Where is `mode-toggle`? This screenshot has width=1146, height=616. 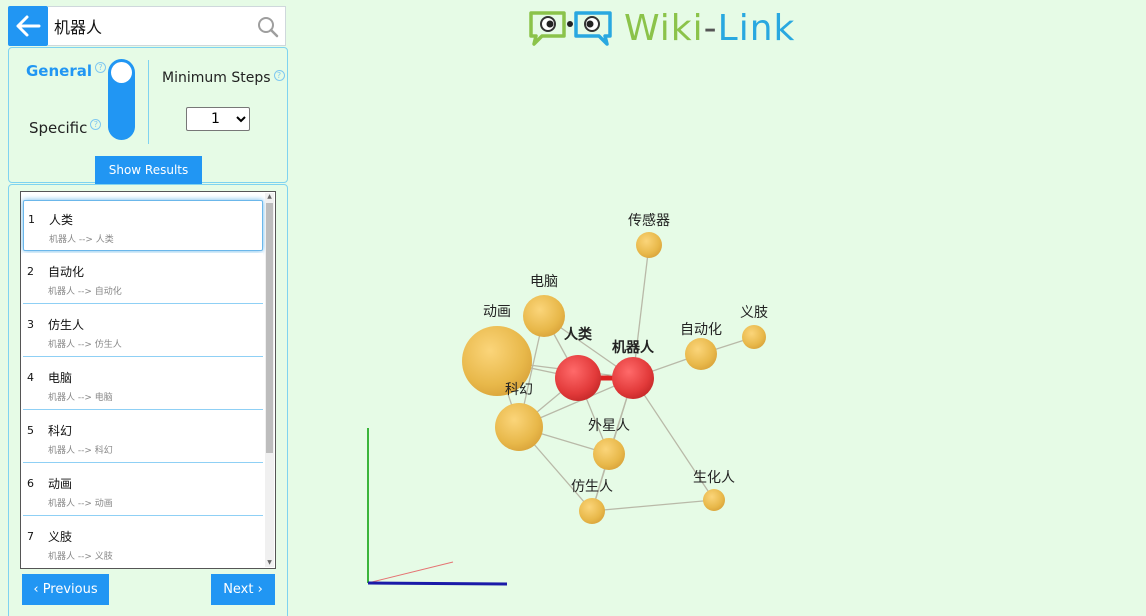 mode-toggle is located at coordinates (121, 99).